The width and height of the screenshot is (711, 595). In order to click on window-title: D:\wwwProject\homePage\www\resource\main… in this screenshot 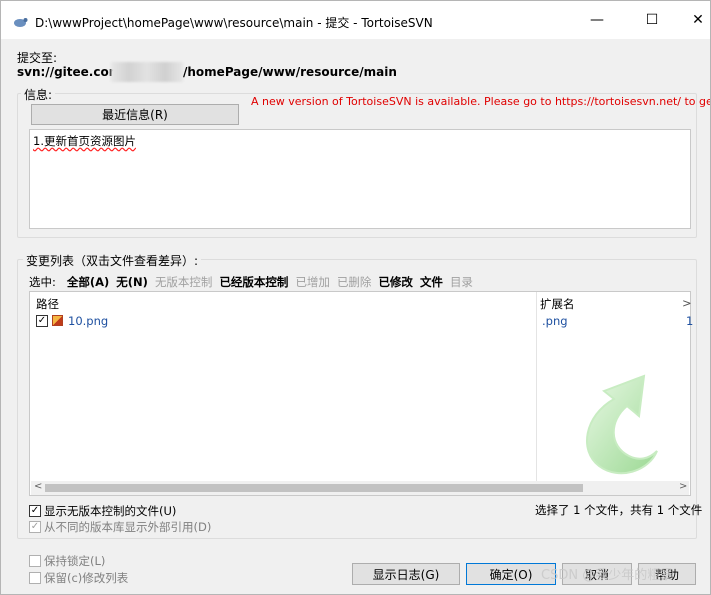, I will do `click(234, 23)`.